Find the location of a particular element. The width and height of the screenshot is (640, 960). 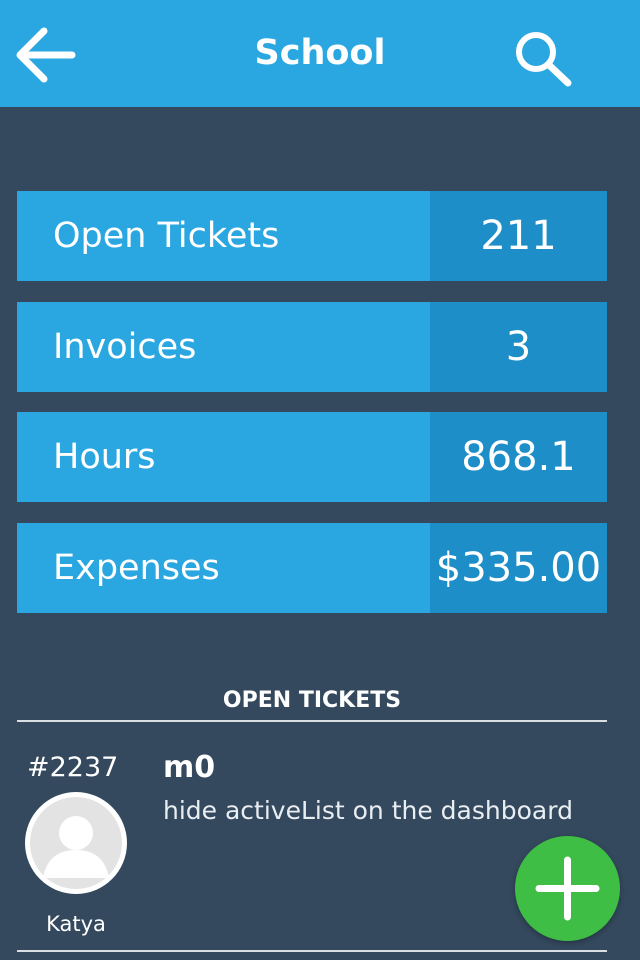

section-divider is located at coordinates (312, 721).